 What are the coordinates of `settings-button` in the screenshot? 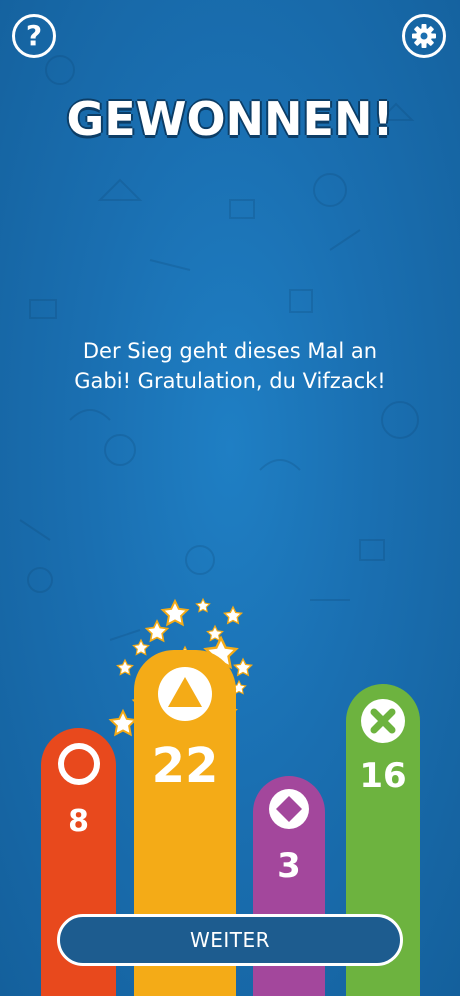 It's located at (424, 36).